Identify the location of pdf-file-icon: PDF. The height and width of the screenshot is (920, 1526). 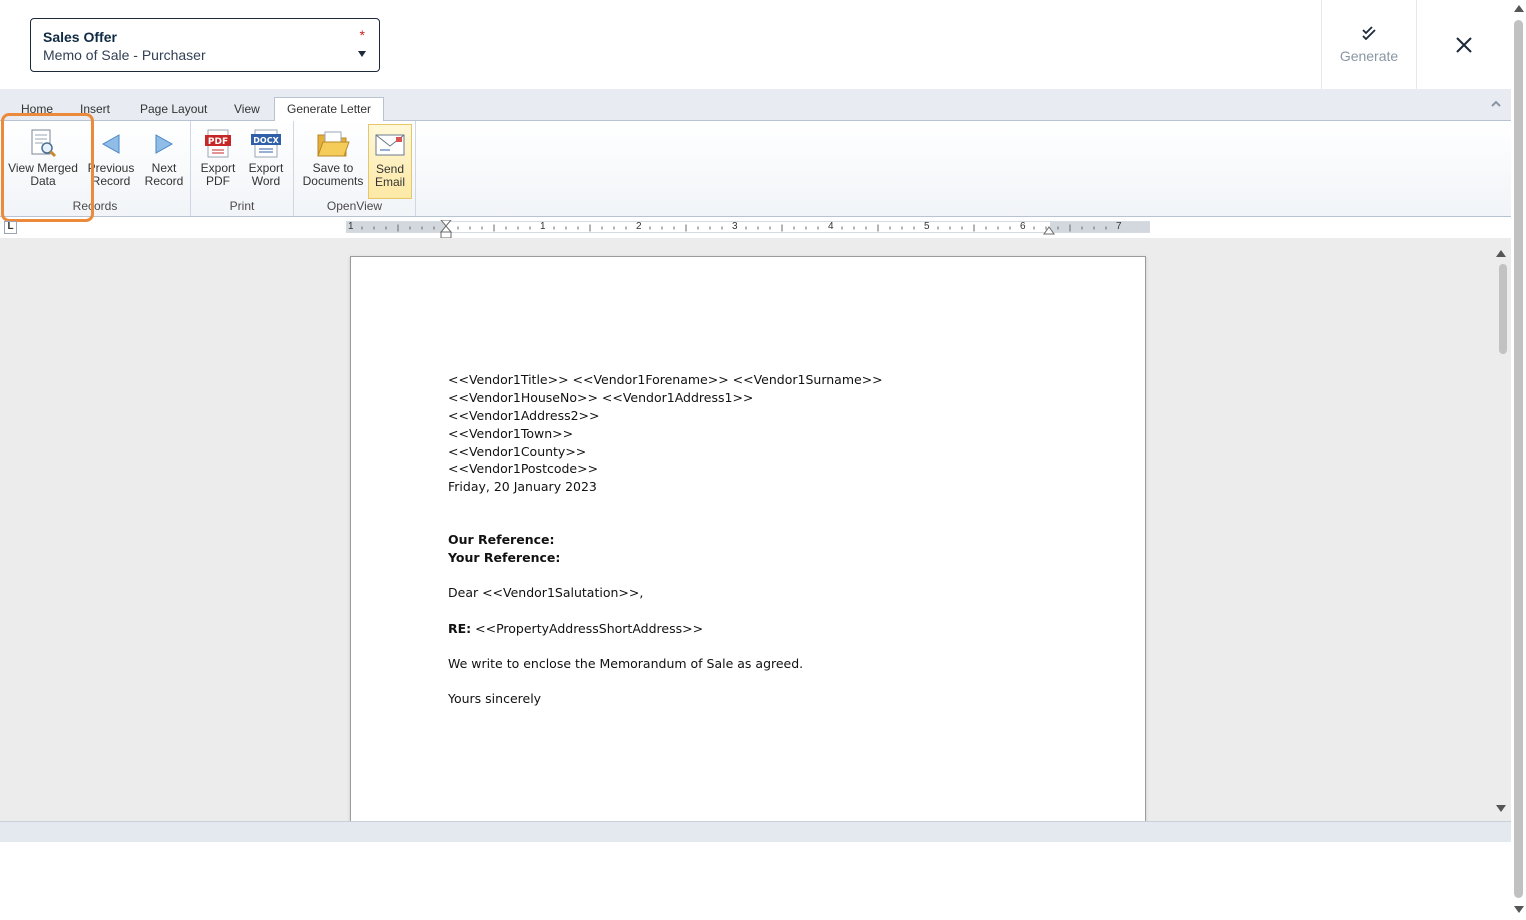
(218, 143).